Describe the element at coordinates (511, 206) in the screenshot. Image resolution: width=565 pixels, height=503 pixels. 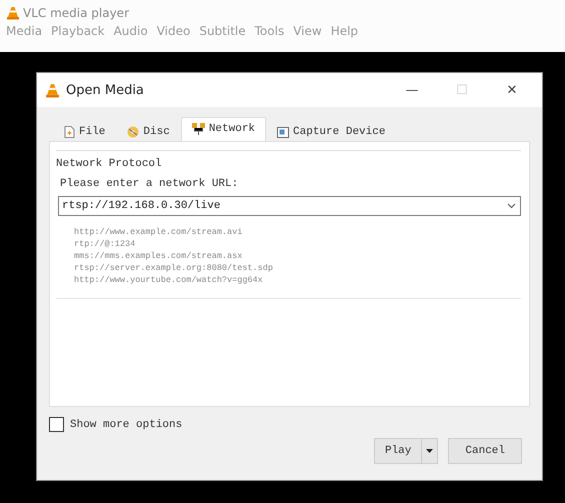
I see `chevron-down-icon` at that location.